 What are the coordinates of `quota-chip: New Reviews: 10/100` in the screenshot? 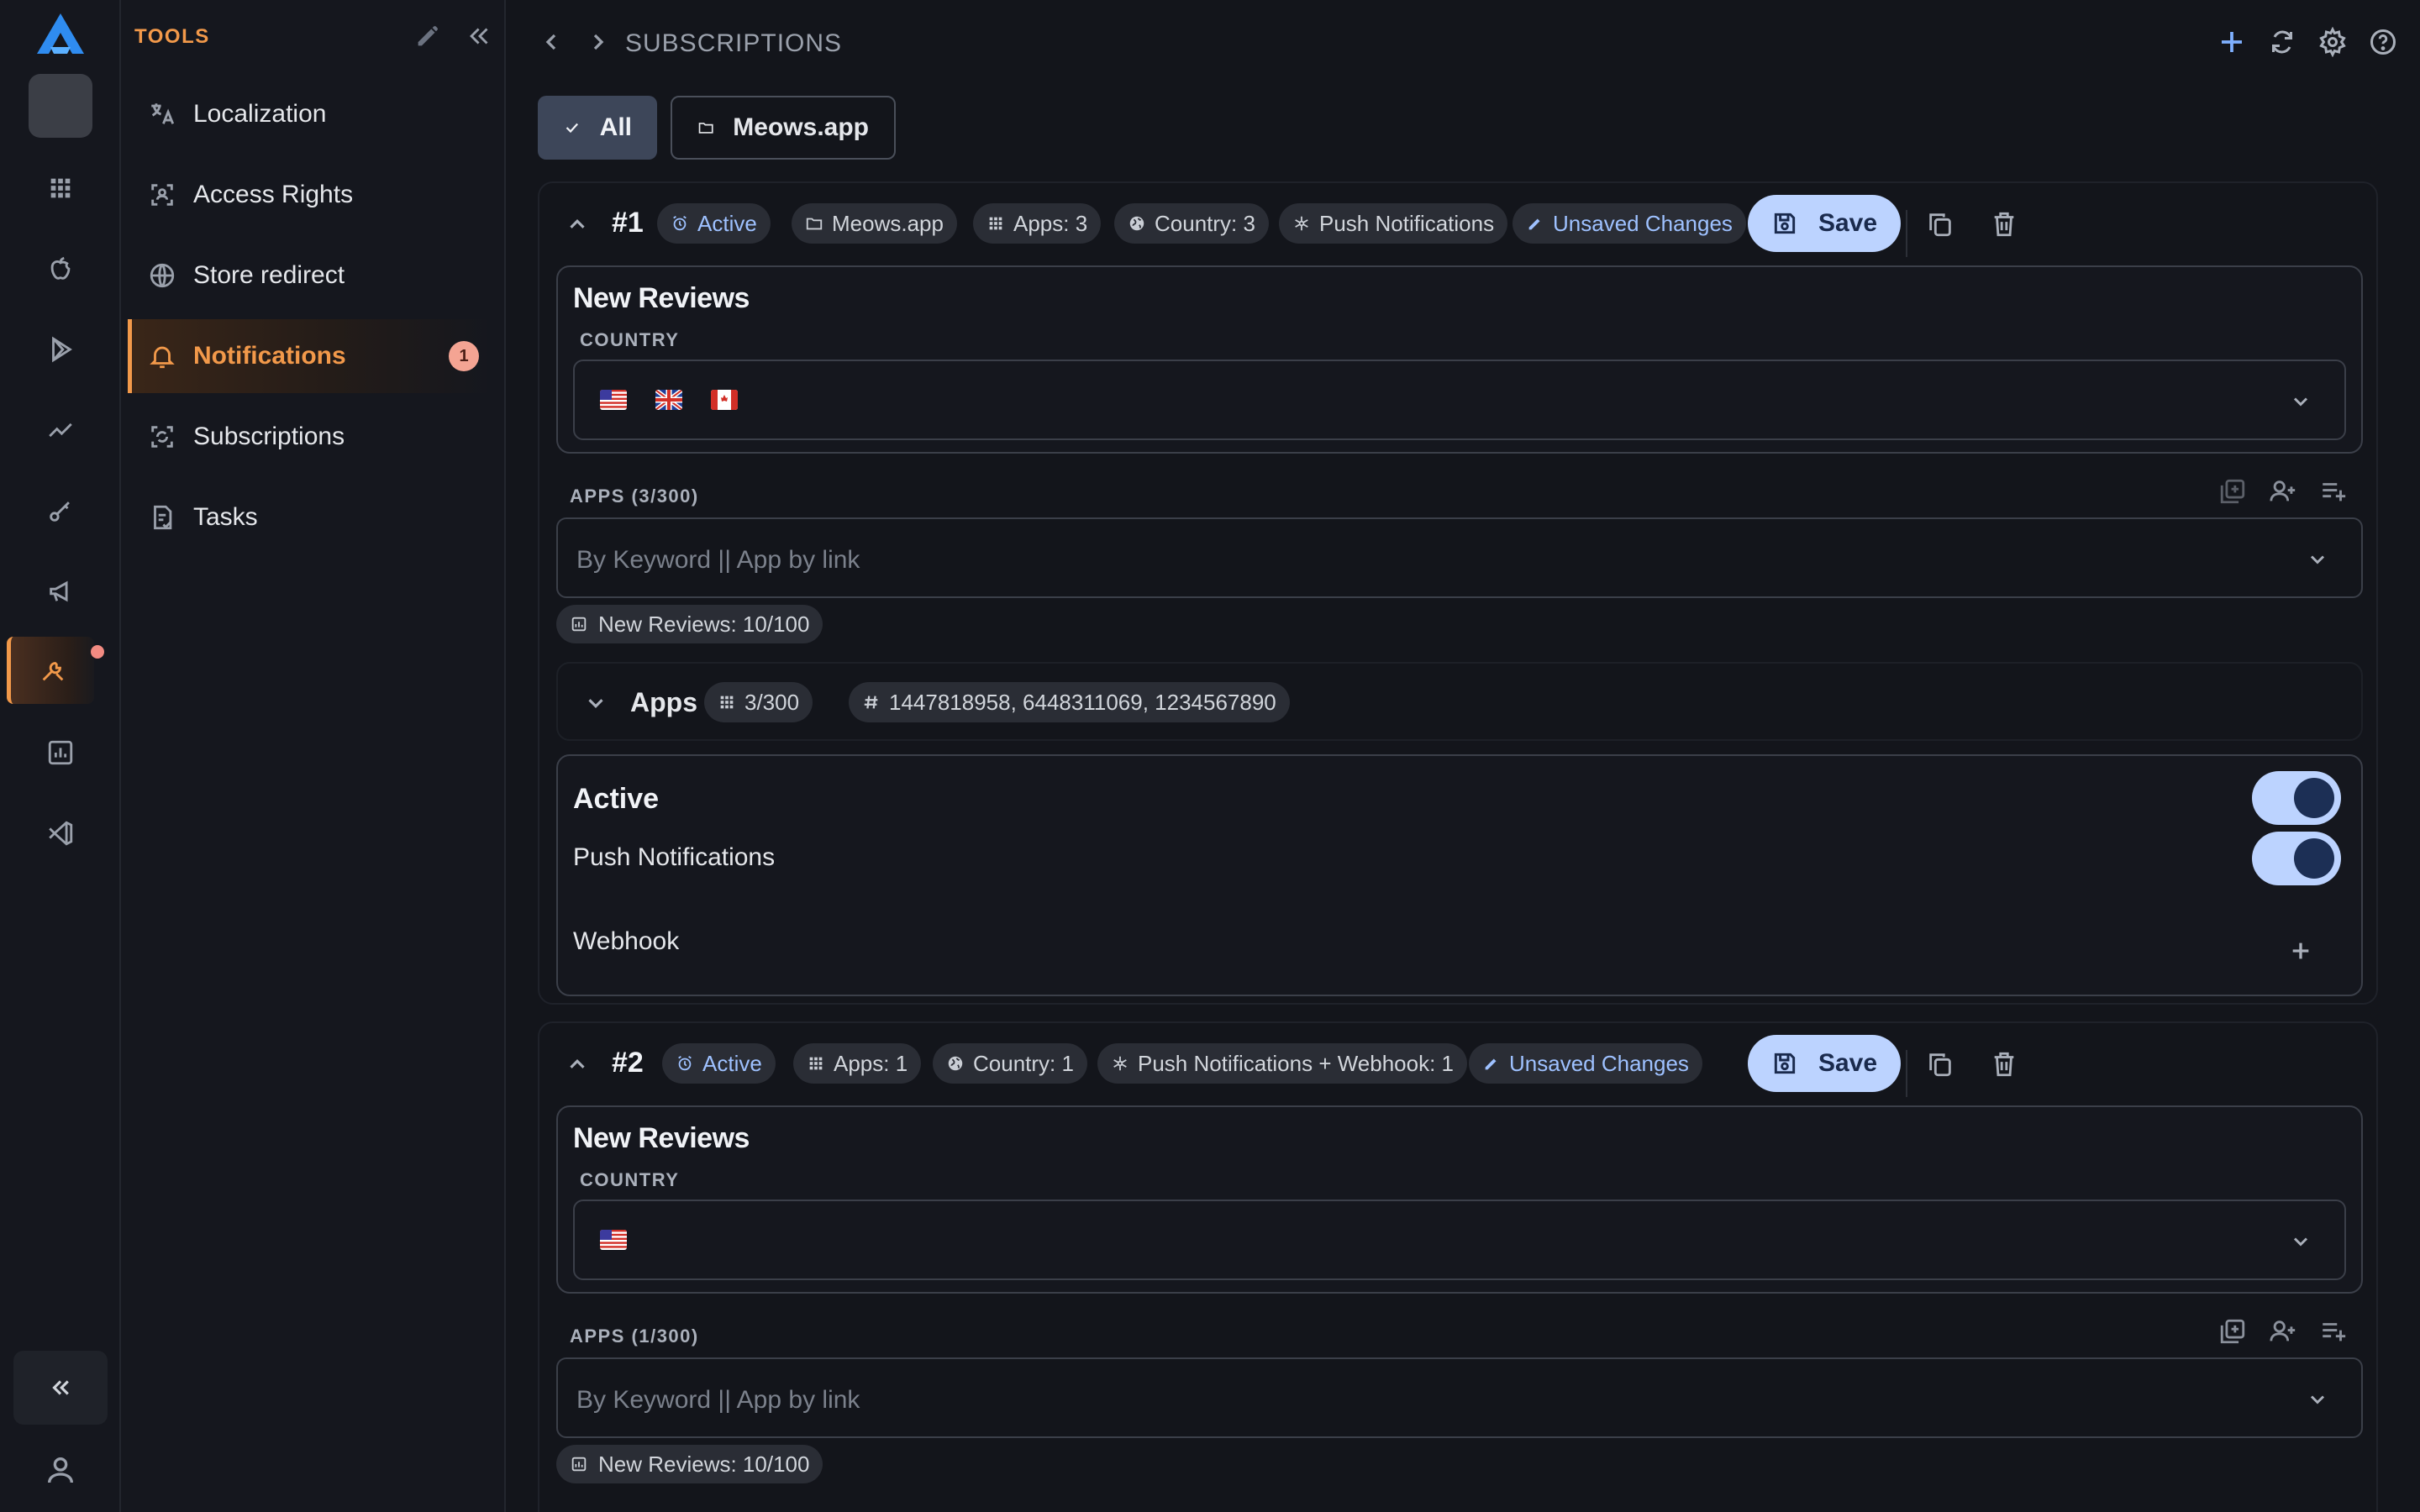 It's located at (689, 624).